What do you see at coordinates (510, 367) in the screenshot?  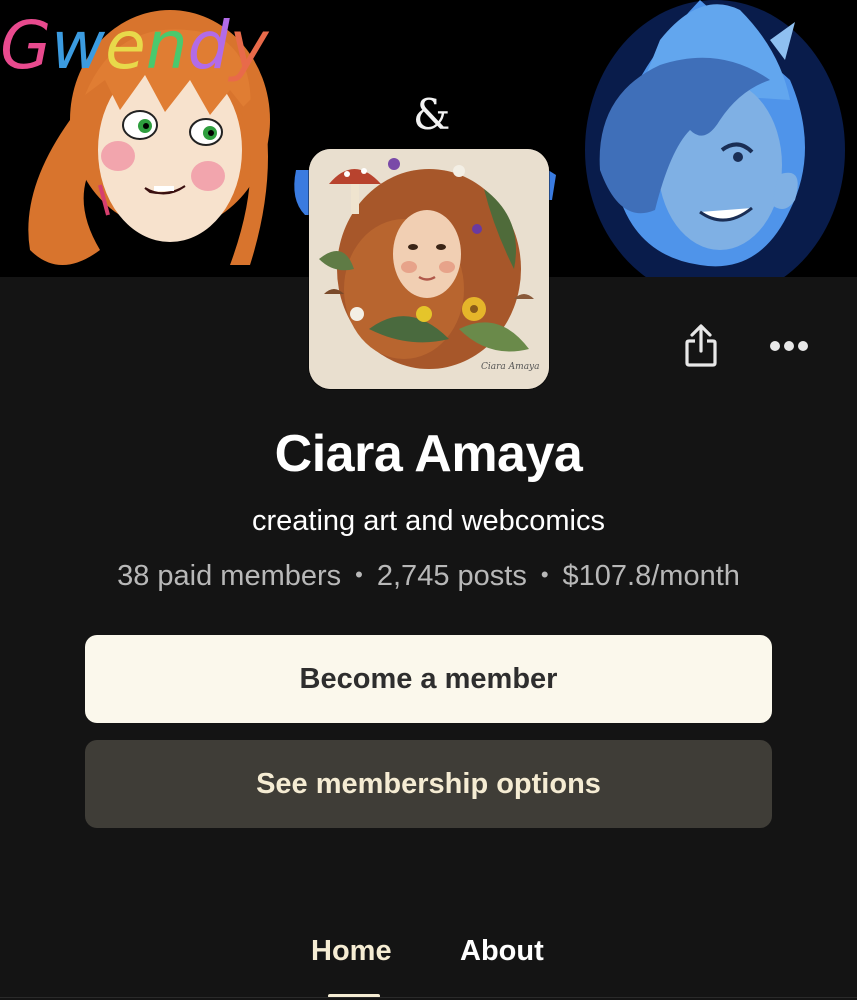 I see `svg-text: Ciara Amaya` at bounding box center [510, 367].